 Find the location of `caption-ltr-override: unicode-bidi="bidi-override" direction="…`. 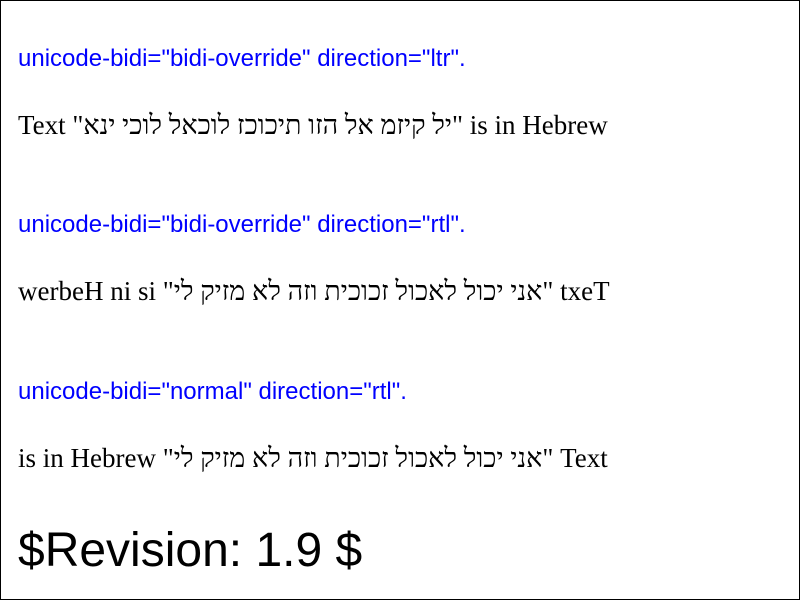

caption-ltr-override: unicode-bidi="bidi-override" direction="… is located at coordinates (242, 58).